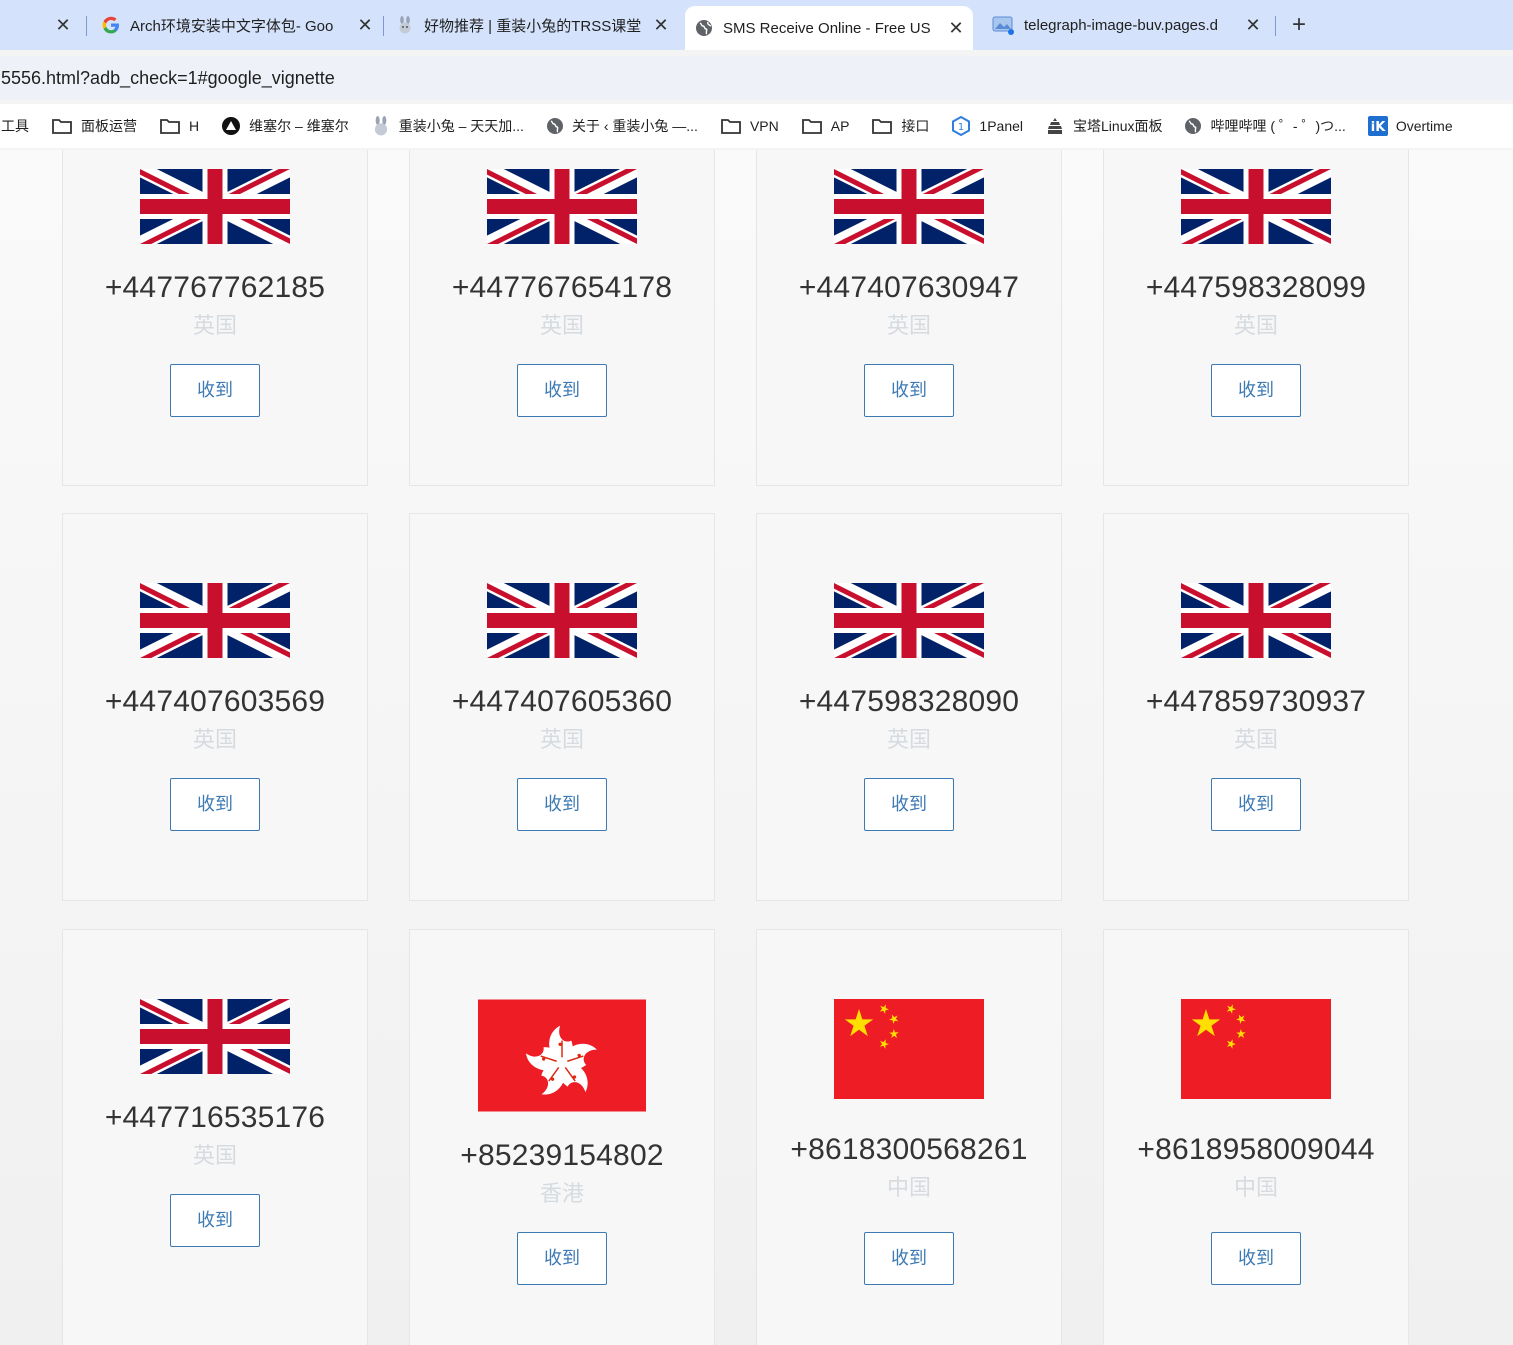 The height and width of the screenshot is (1345, 1513). I want to click on bookmark-folder: H, so click(179, 126).